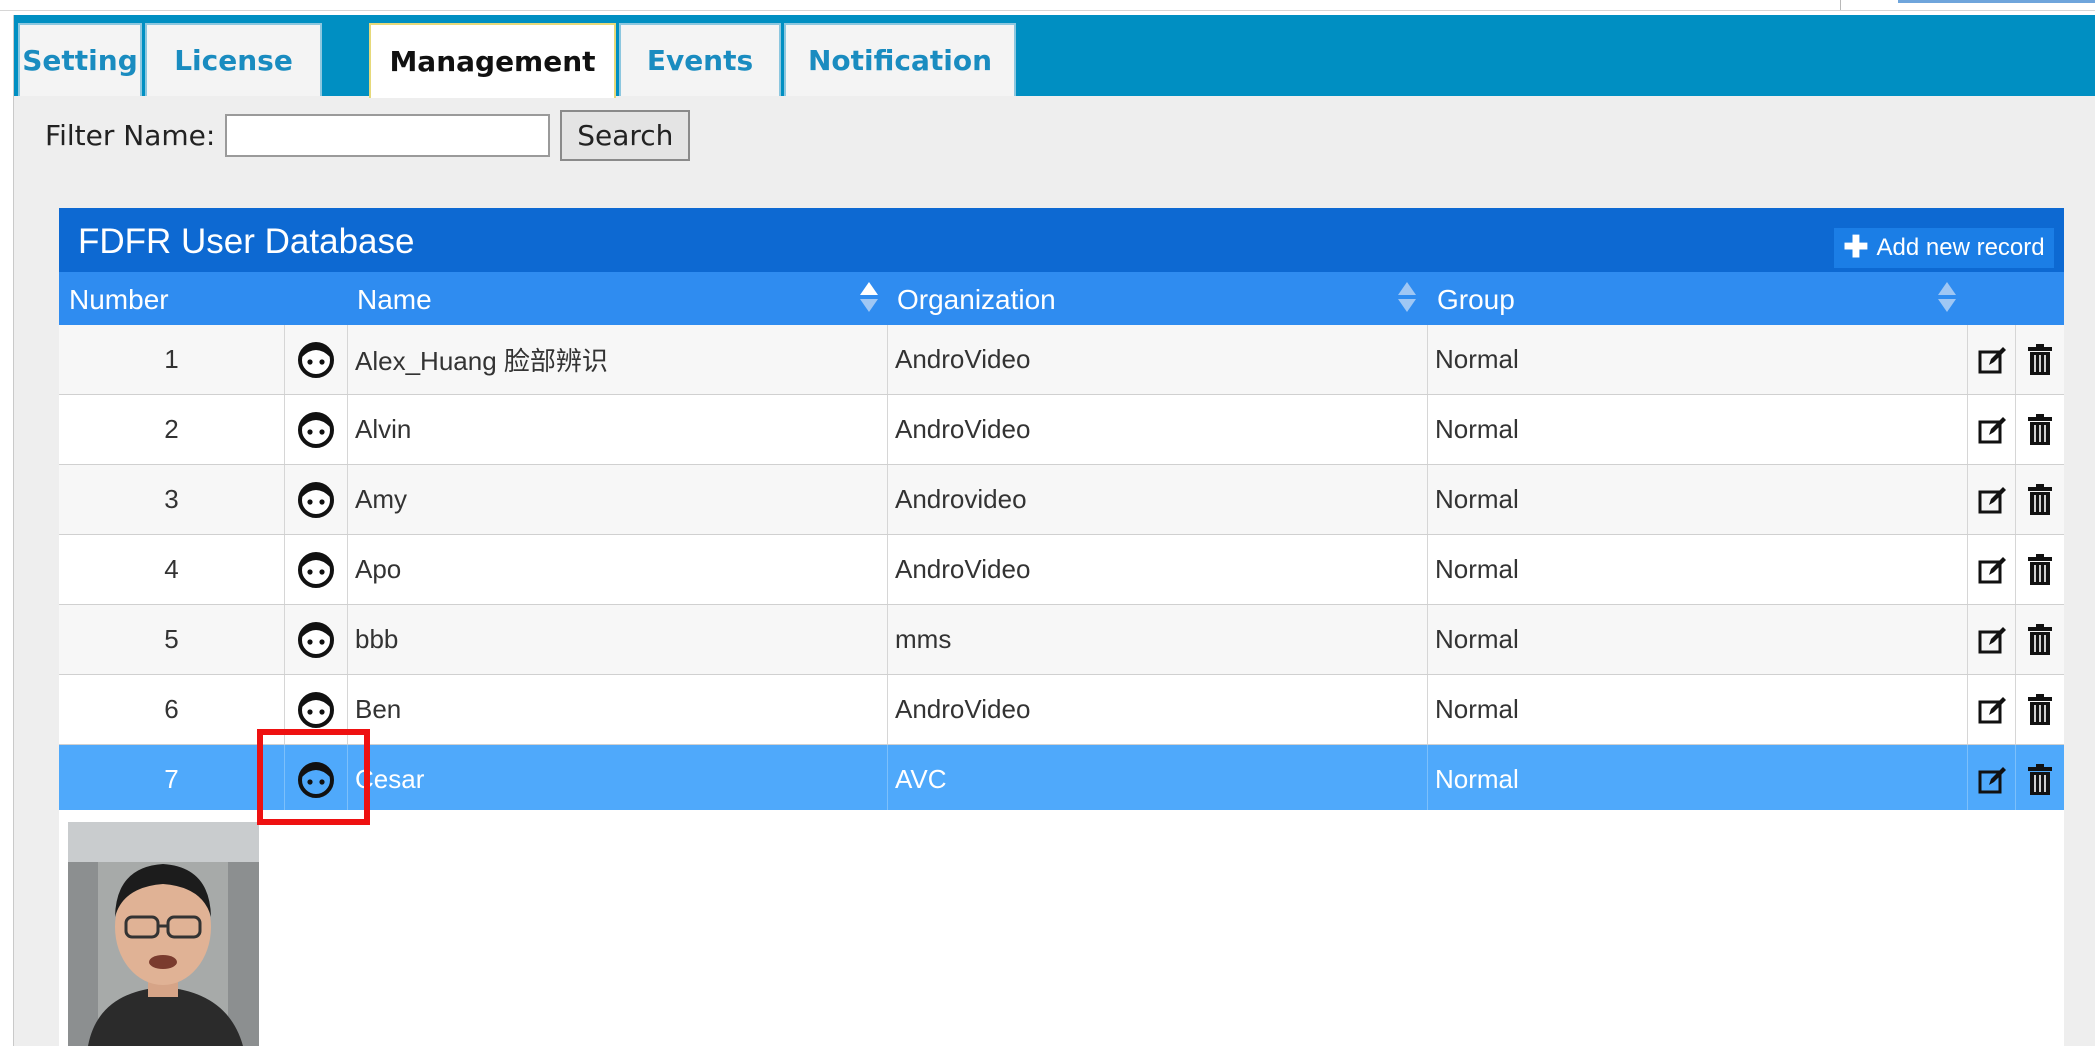 Image resolution: width=2095 pixels, height=1046 pixels. What do you see at coordinates (1856, 247) in the screenshot?
I see `plus-icon: ✚` at bounding box center [1856, 247].